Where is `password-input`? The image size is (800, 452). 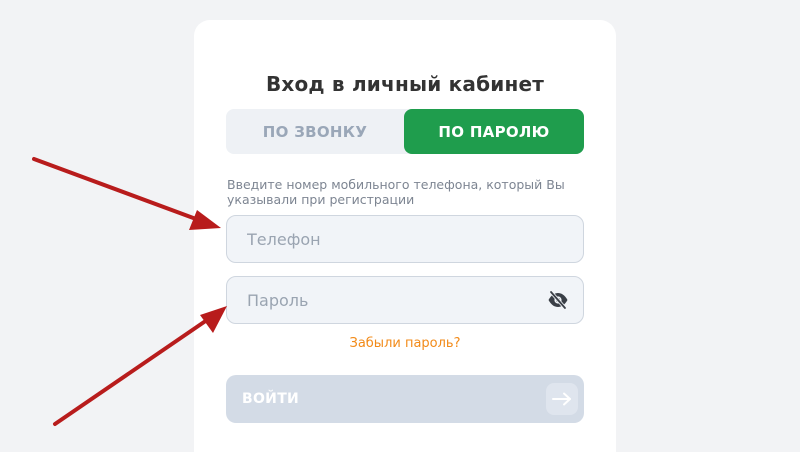
password-input is located at coordinates (405, 300).